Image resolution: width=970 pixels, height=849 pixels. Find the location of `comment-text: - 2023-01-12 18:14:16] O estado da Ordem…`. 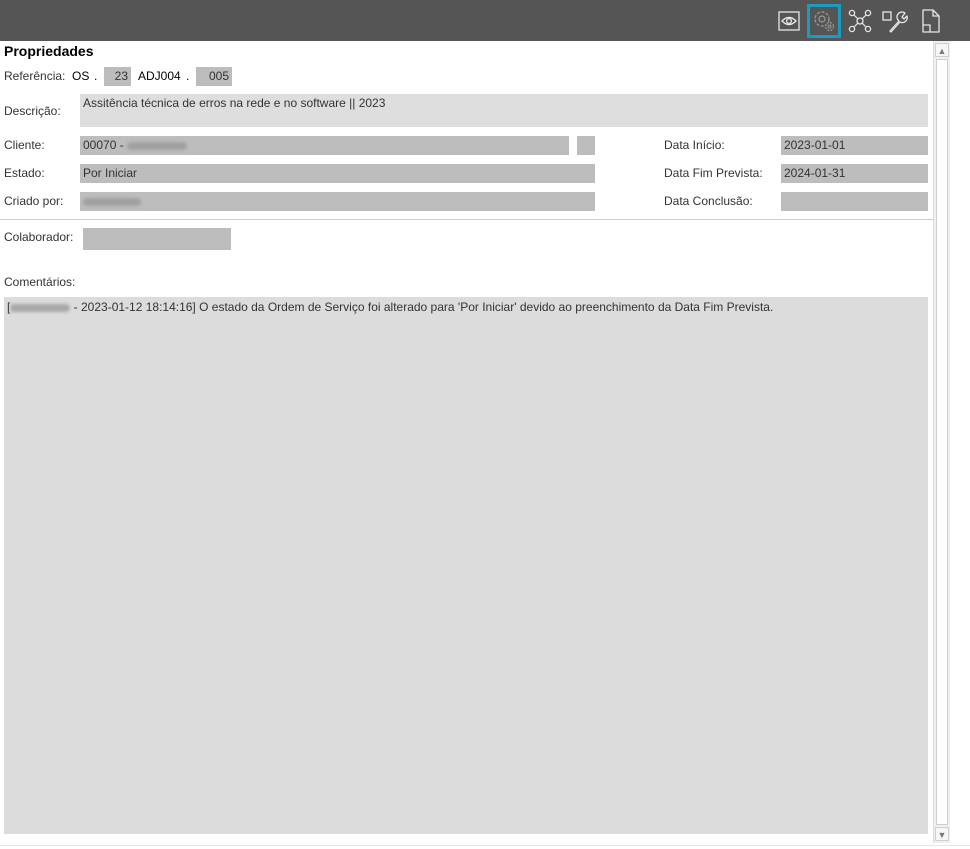

comment-text: - 2023-01-12 18:14:16] O estado da Ordem… is located at coordinates (422, 307).